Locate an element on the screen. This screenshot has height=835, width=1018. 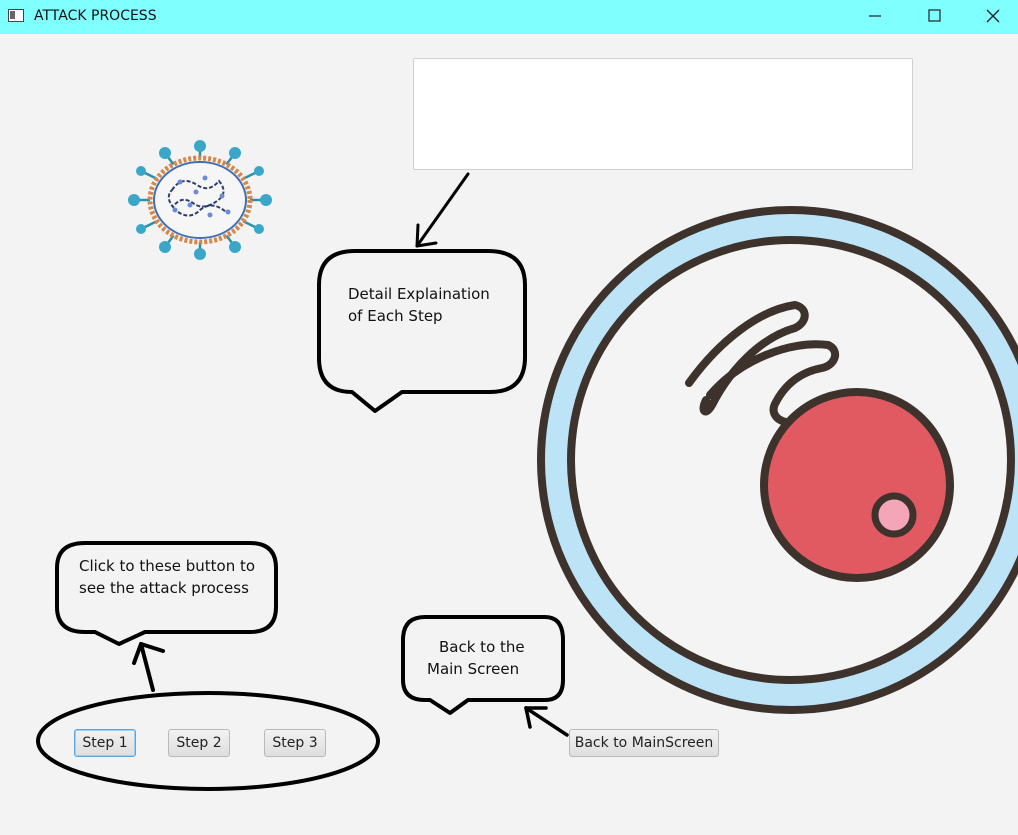
step-3-button: Step 3 is located at coordinates (295, 743).